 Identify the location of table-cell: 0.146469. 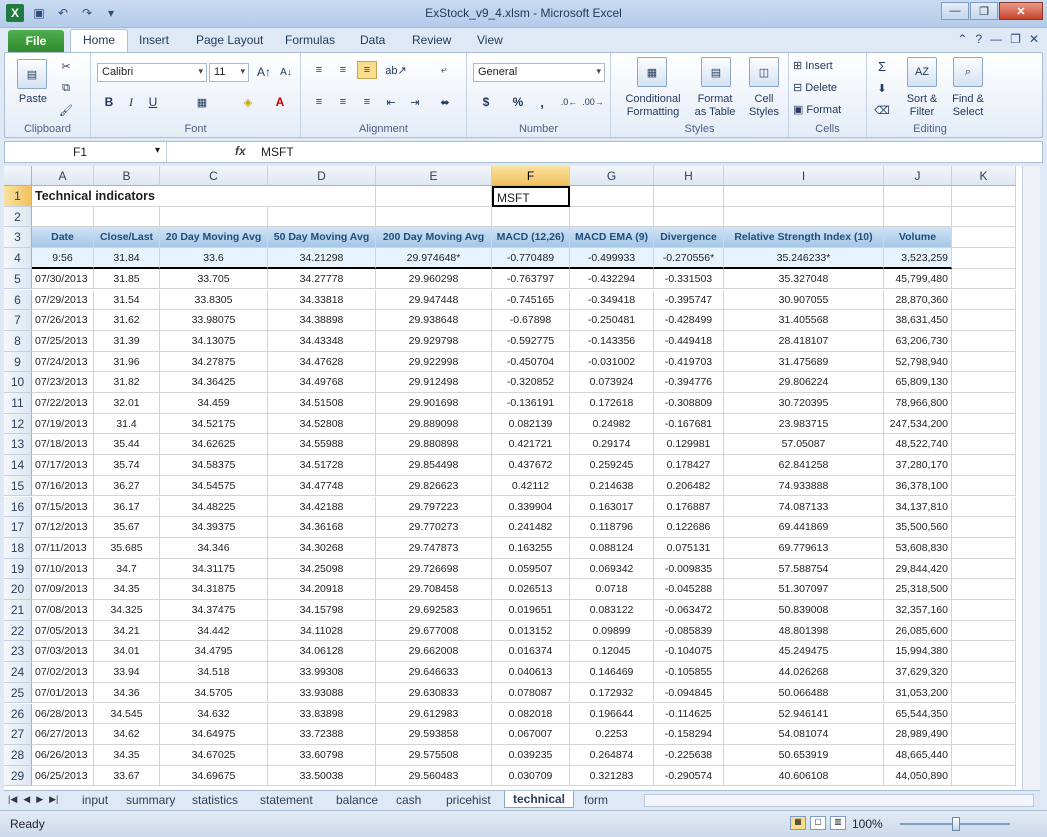
(612, 672).